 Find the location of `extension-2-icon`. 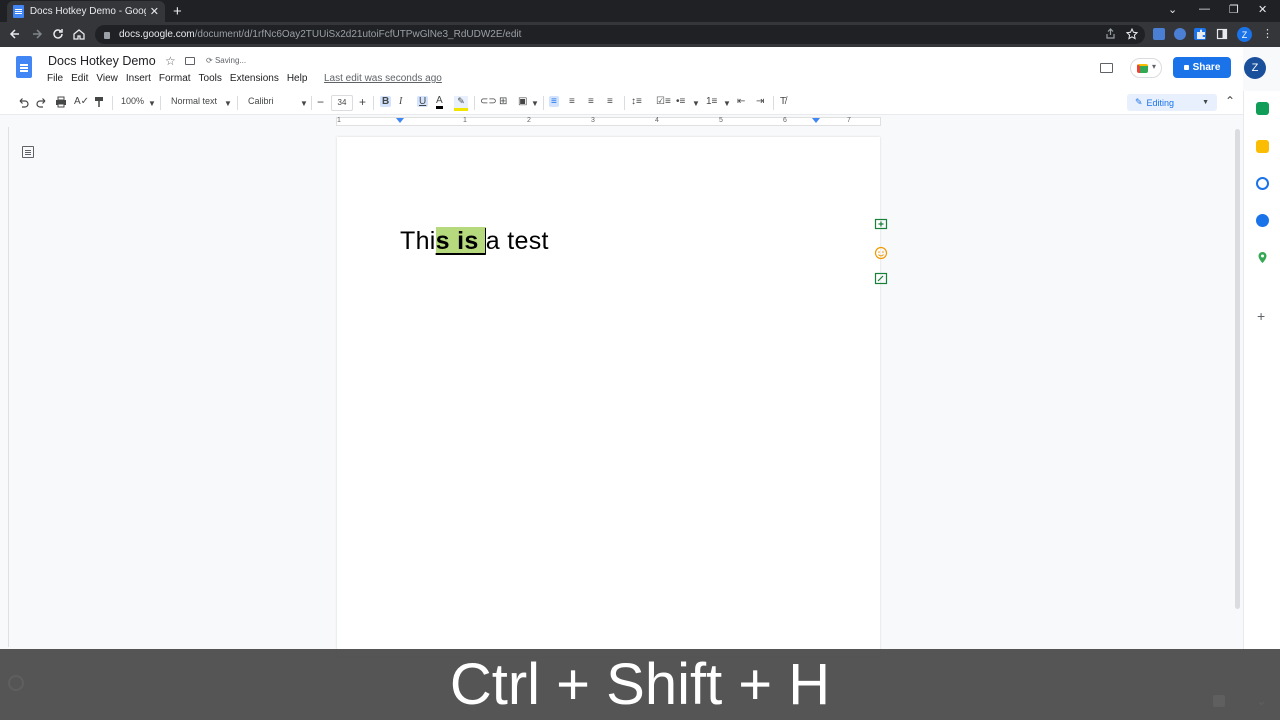

extension-2-icon is located at coordinates (1180, 34).